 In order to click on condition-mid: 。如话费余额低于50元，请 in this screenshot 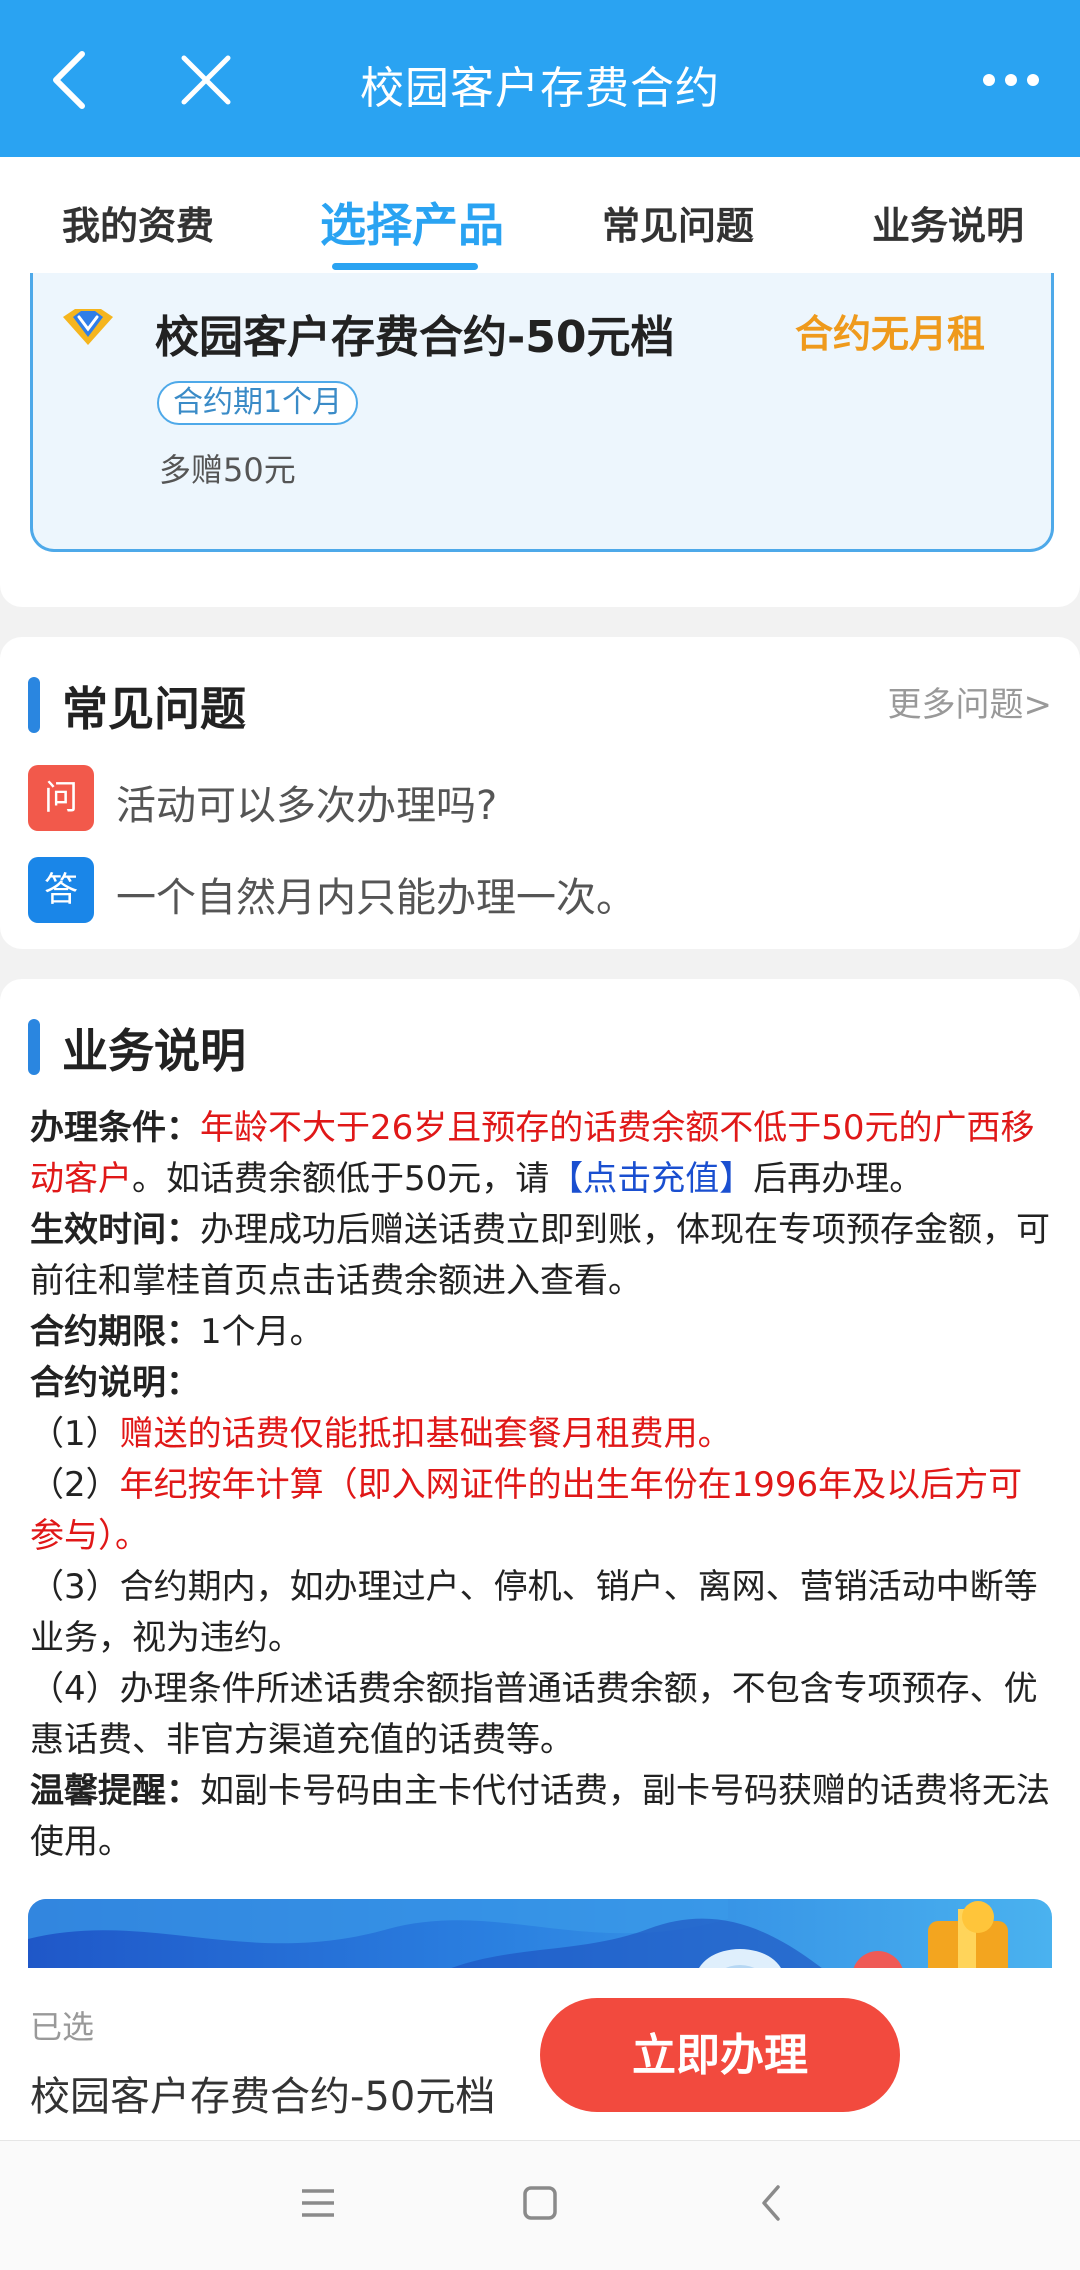, I will do `click(341, 1179)`.